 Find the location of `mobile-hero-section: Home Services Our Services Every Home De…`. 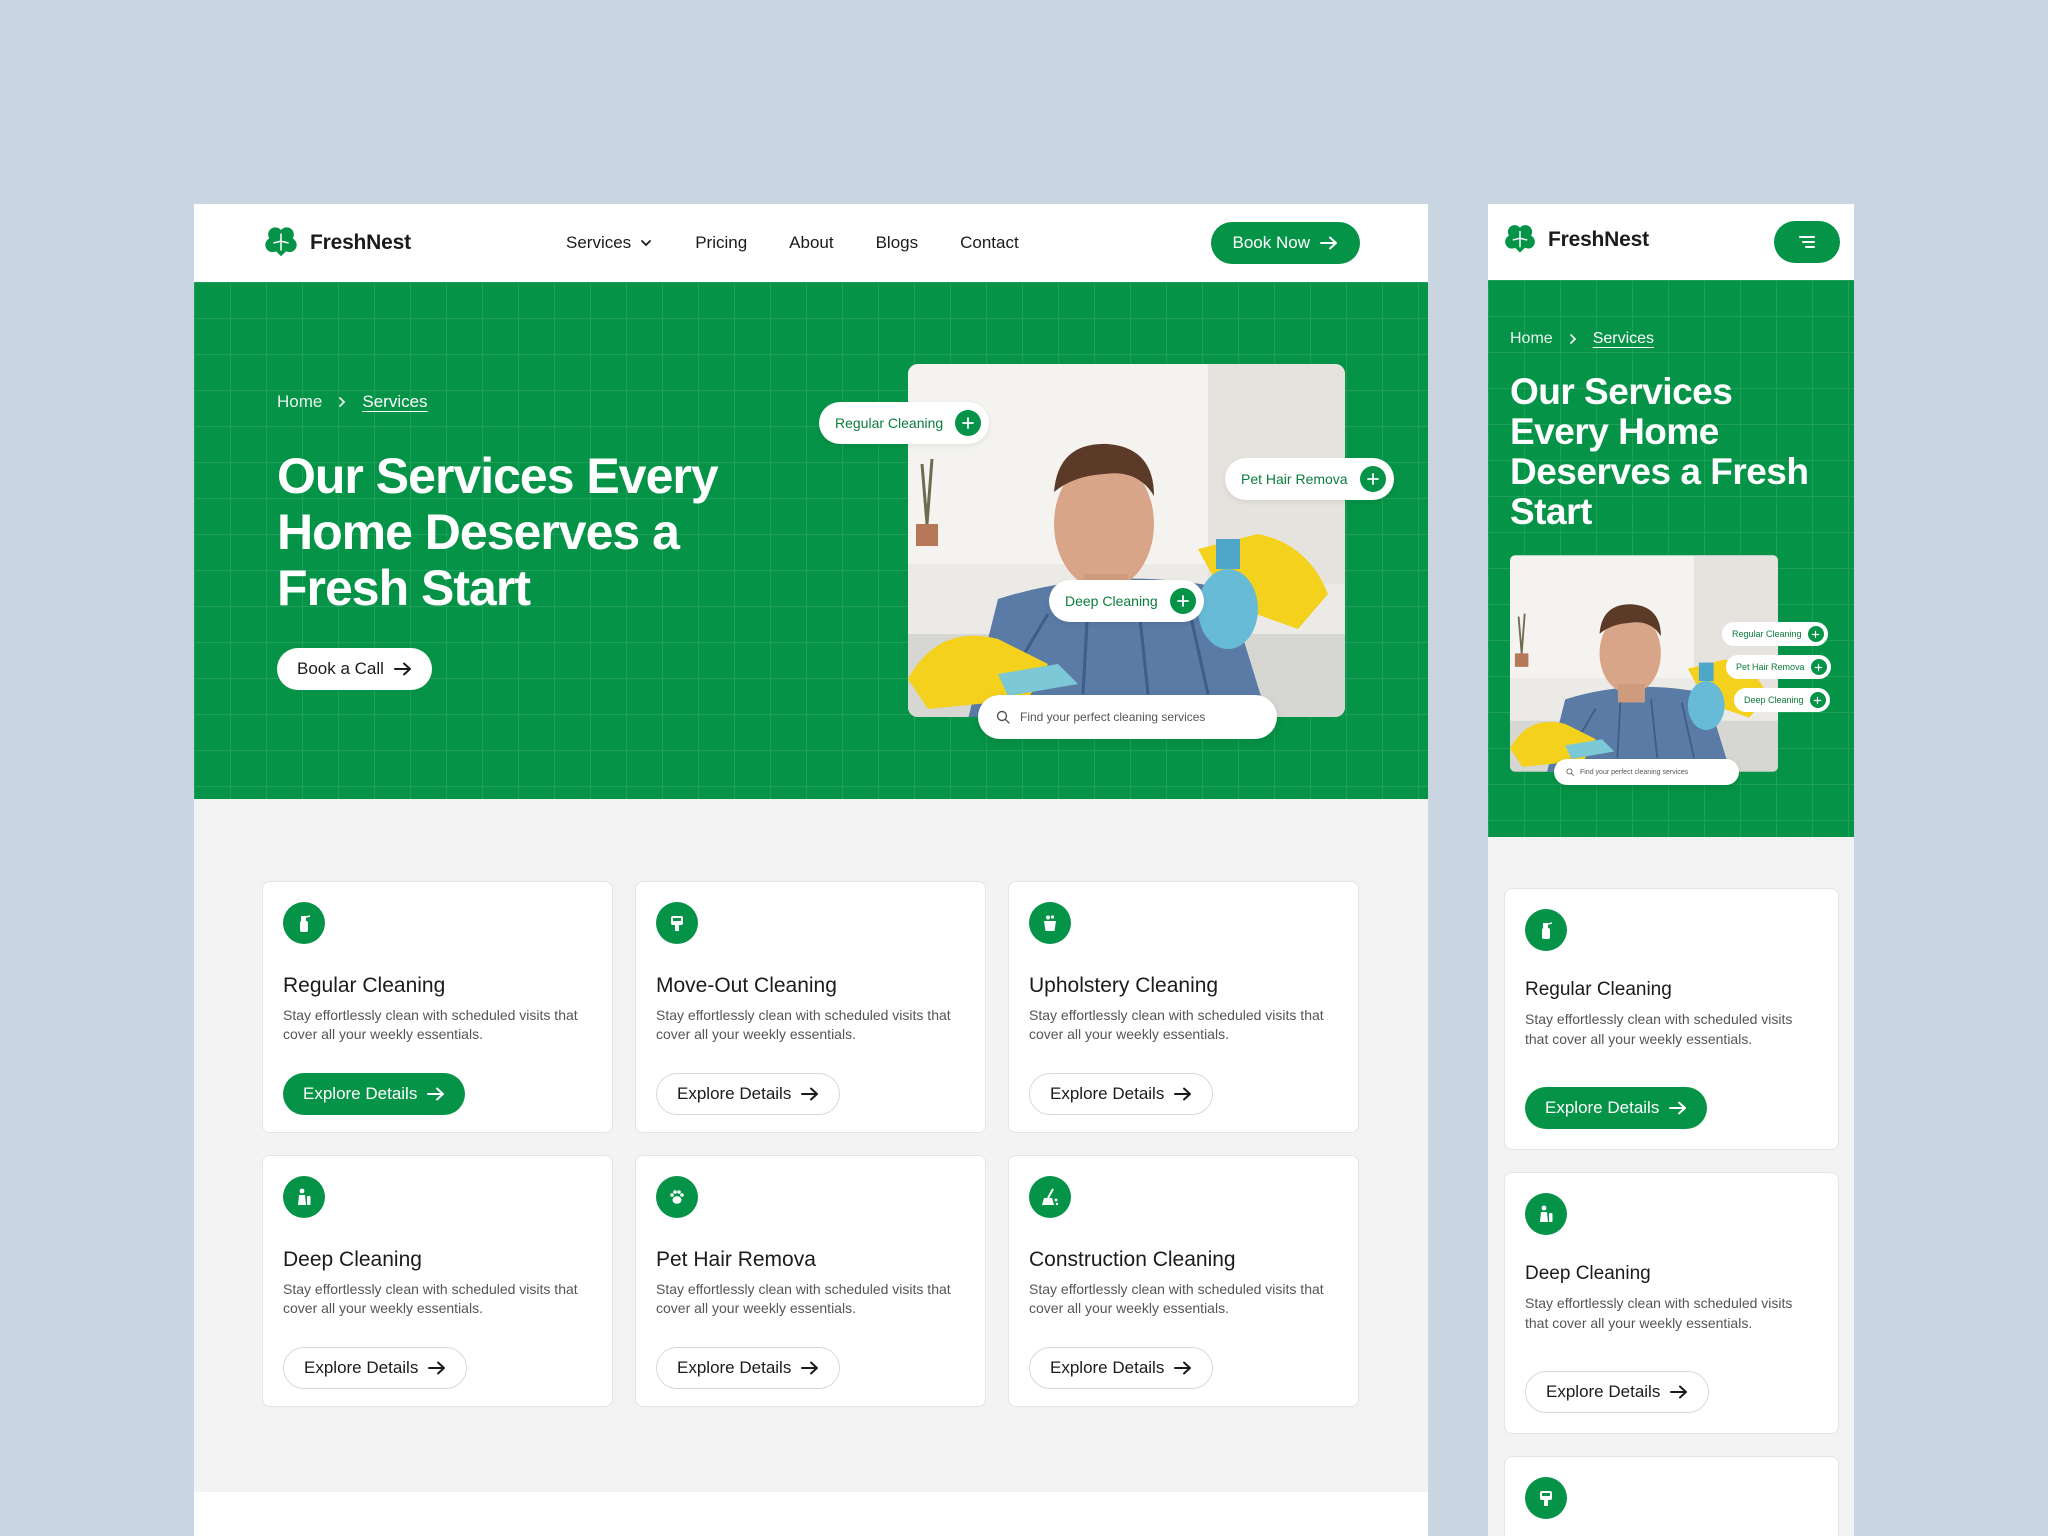

mobile-hero-section: Home Services Our Services Every Home De… is located at coordinates (1671, 558).